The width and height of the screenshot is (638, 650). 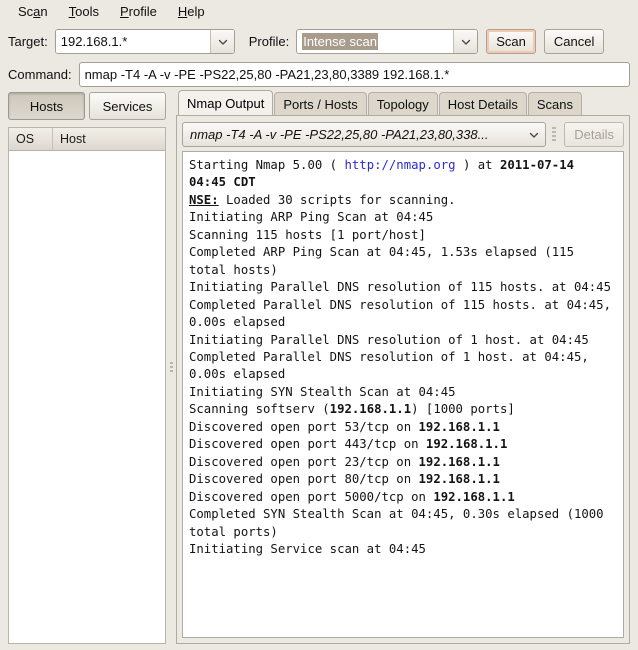 What do you see at coordinates (226, 102) in the screenshot?
I see `tab-nmap-output: Nmap Output` at bounding box center [226, 102].